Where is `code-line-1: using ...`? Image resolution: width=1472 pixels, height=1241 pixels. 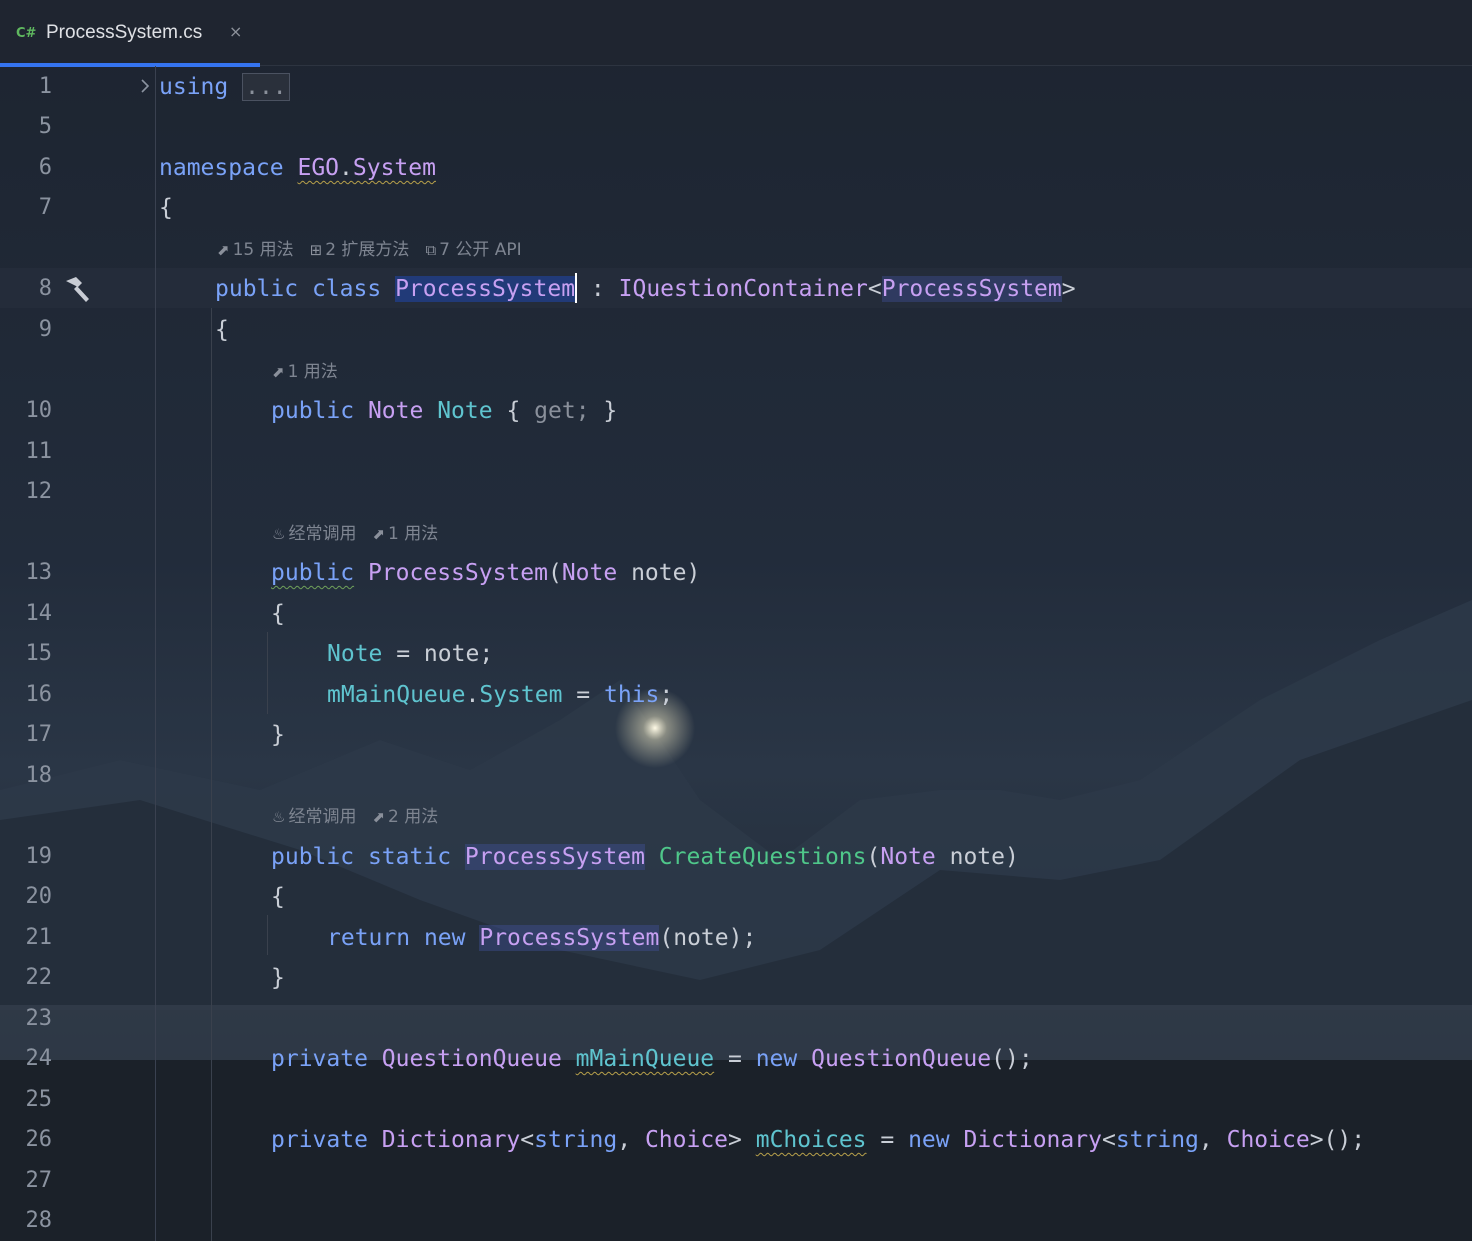
code-line-1: using ... is located at coordinates (224, 87).